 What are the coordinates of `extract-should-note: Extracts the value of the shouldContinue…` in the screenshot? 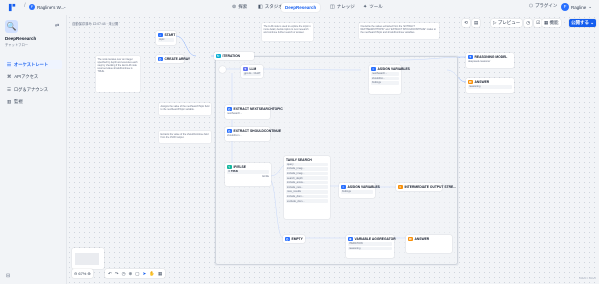 It's located at (185, 137).